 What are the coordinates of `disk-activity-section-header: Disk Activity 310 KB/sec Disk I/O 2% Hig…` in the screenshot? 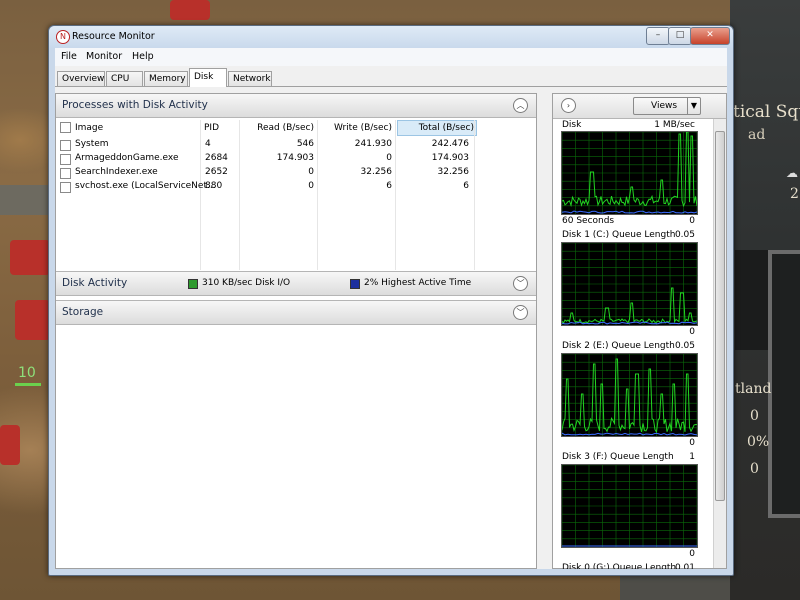 It's located at (296, 283).